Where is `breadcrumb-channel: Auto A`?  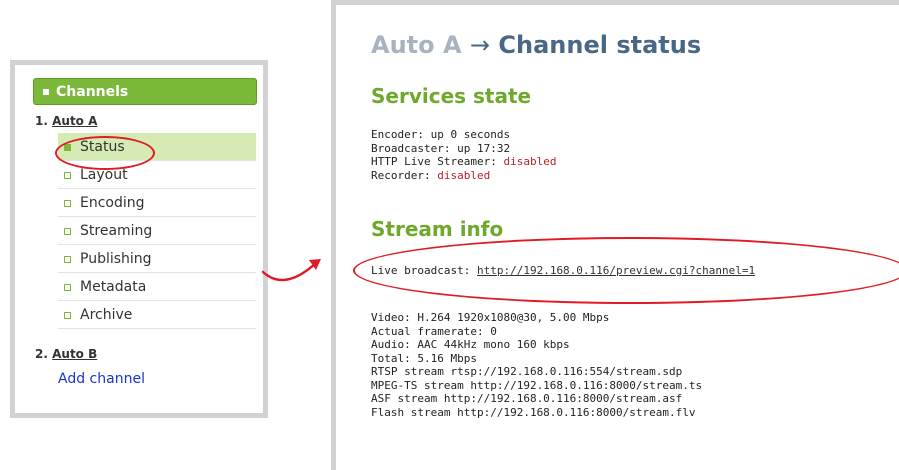 breadcrumb-channel: Auto A is located at coordinates (416, 45).